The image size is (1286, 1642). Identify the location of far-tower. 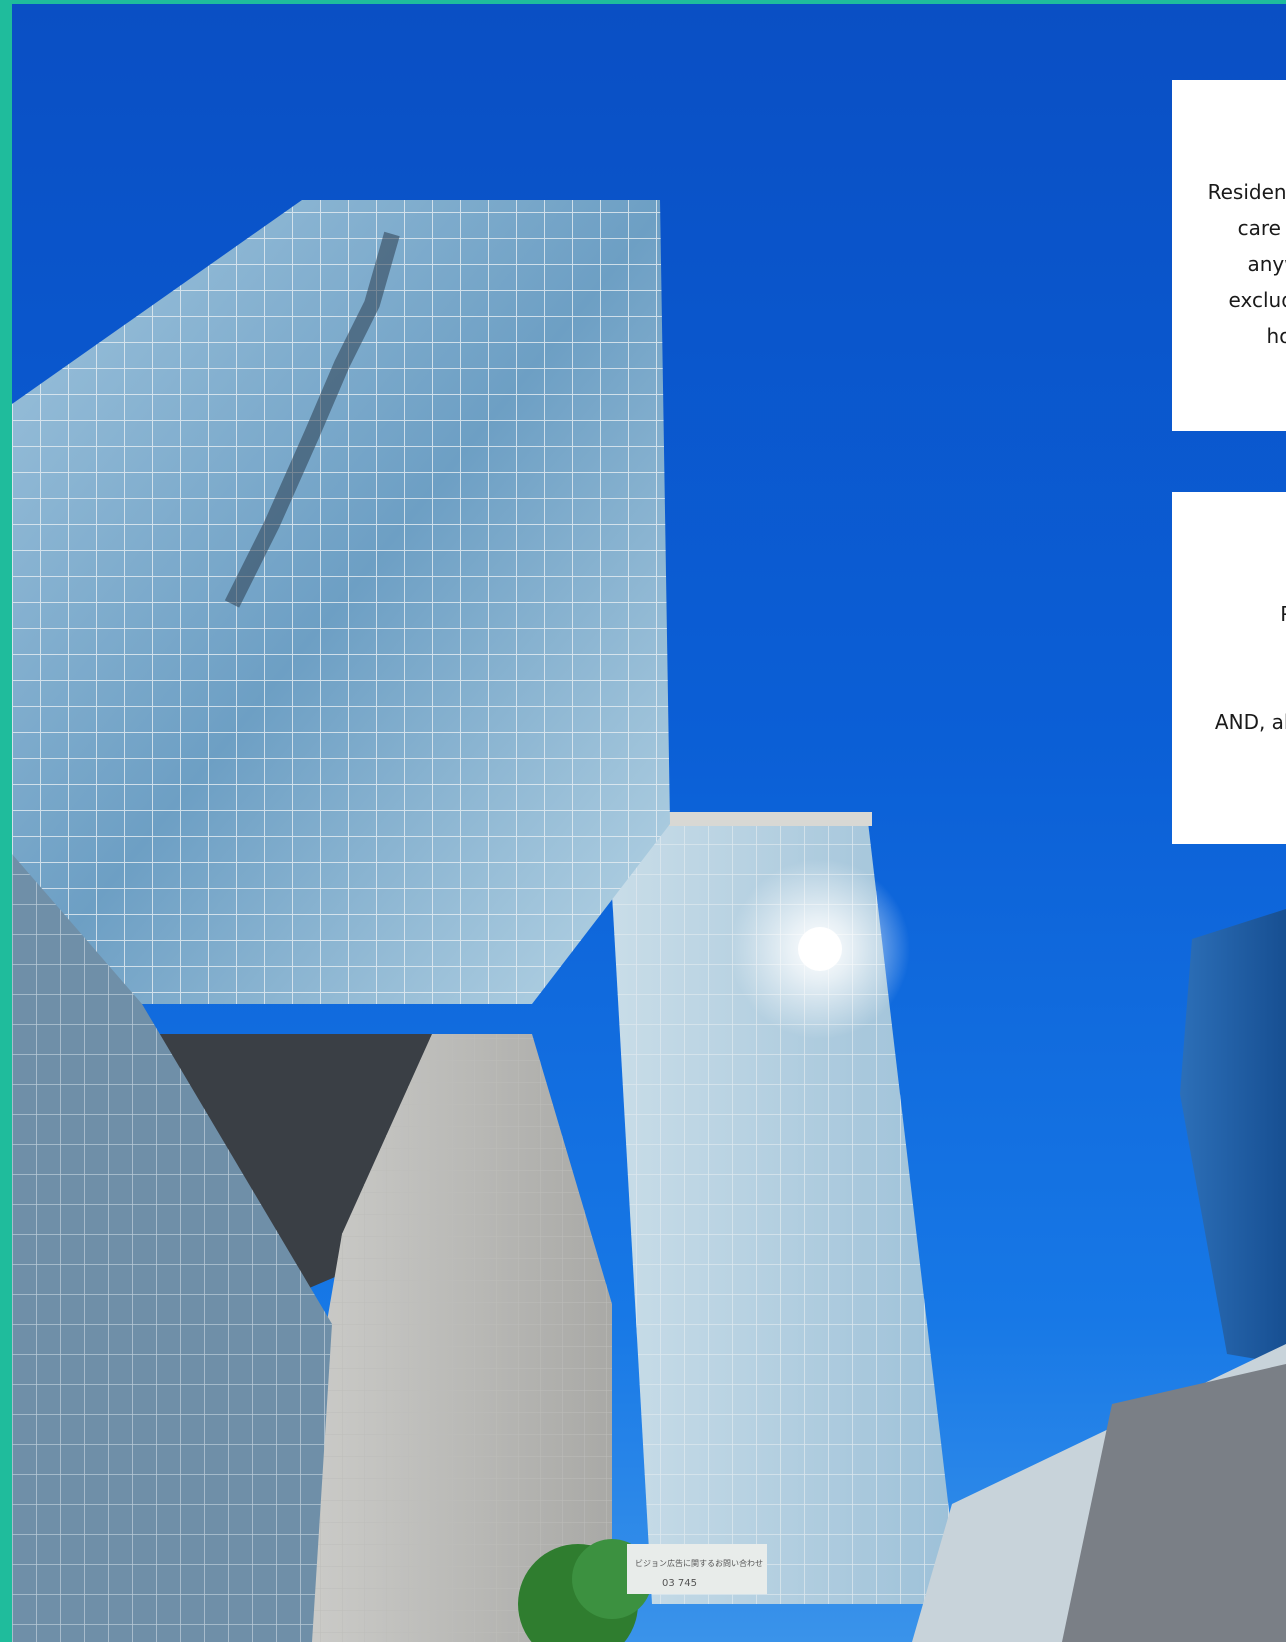
(1233, 1136).